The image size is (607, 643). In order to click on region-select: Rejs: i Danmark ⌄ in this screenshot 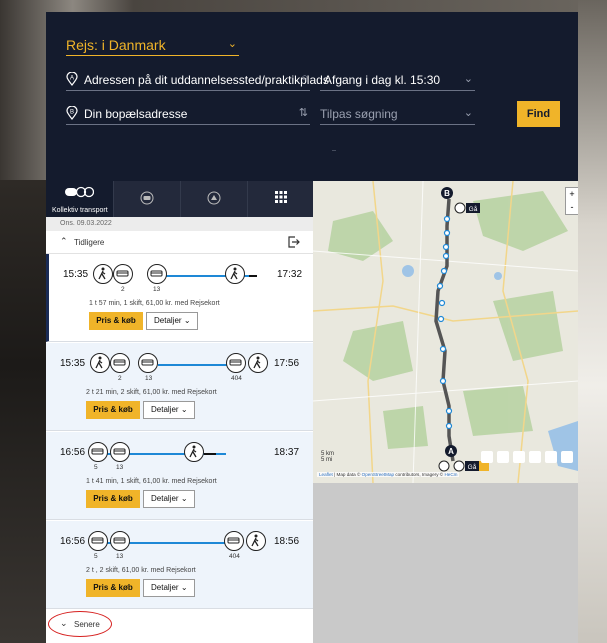, I will do `click(152, 46)`.